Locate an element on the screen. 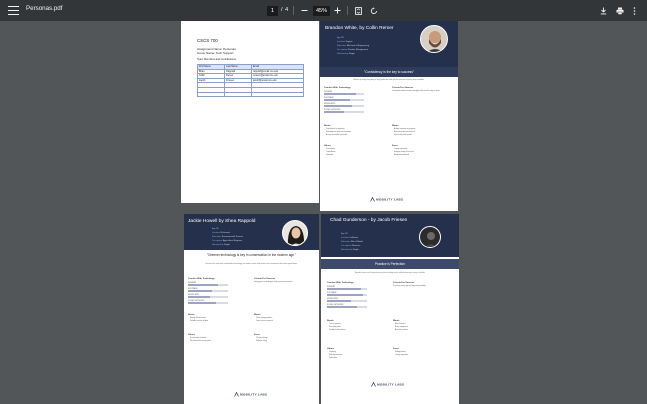 The height and width of the screenshot is (404, 647). field-value: 24 is located at coordinates (342, 38).